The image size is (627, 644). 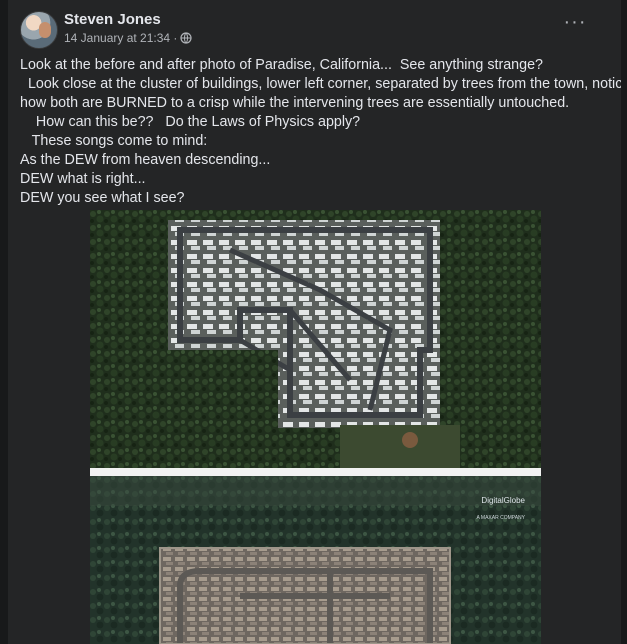 I want to click on post-meta: 14 January at 21:34 ·, so click(x=128, y=38).